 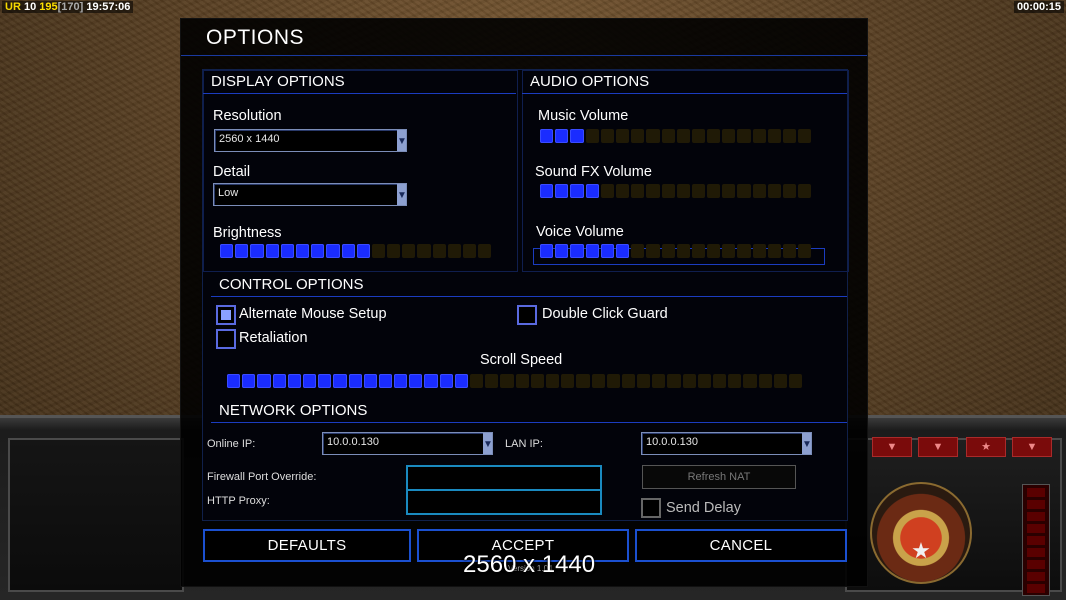 I want to click on scroll-speed-slider, so click(x=515, y=381).